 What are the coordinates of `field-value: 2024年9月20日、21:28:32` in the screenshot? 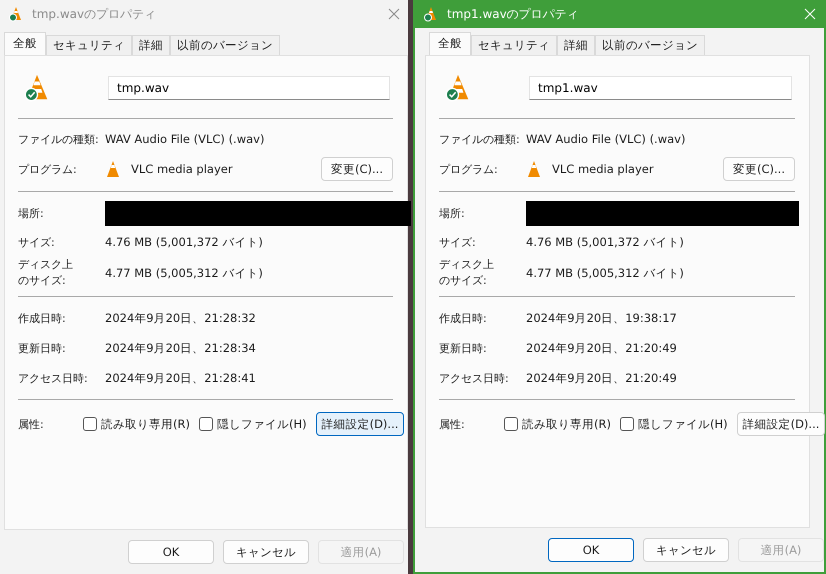 It's located at (180, 318).